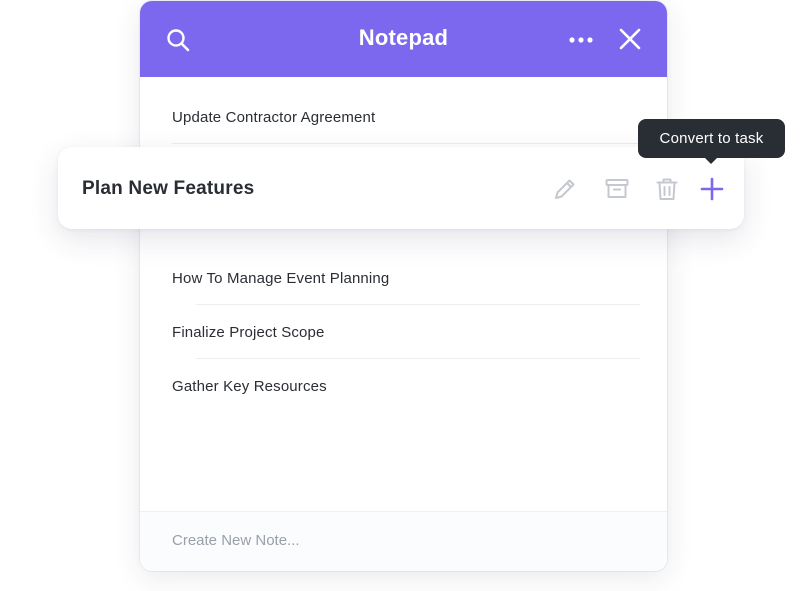  I want to click on more-icon, so click(581, 40).